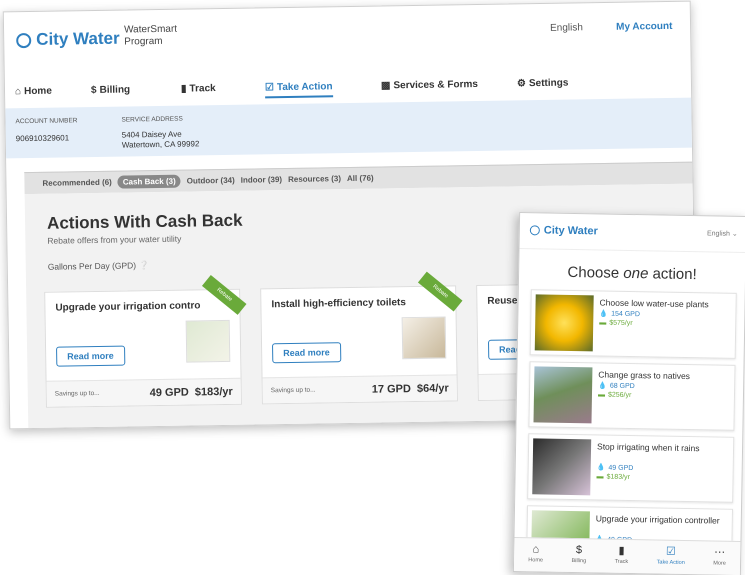 Image resolution: width=745 pixels, height=575 pixels. I want to click on action-money: ▬ $256/yr, so click(614, 395).